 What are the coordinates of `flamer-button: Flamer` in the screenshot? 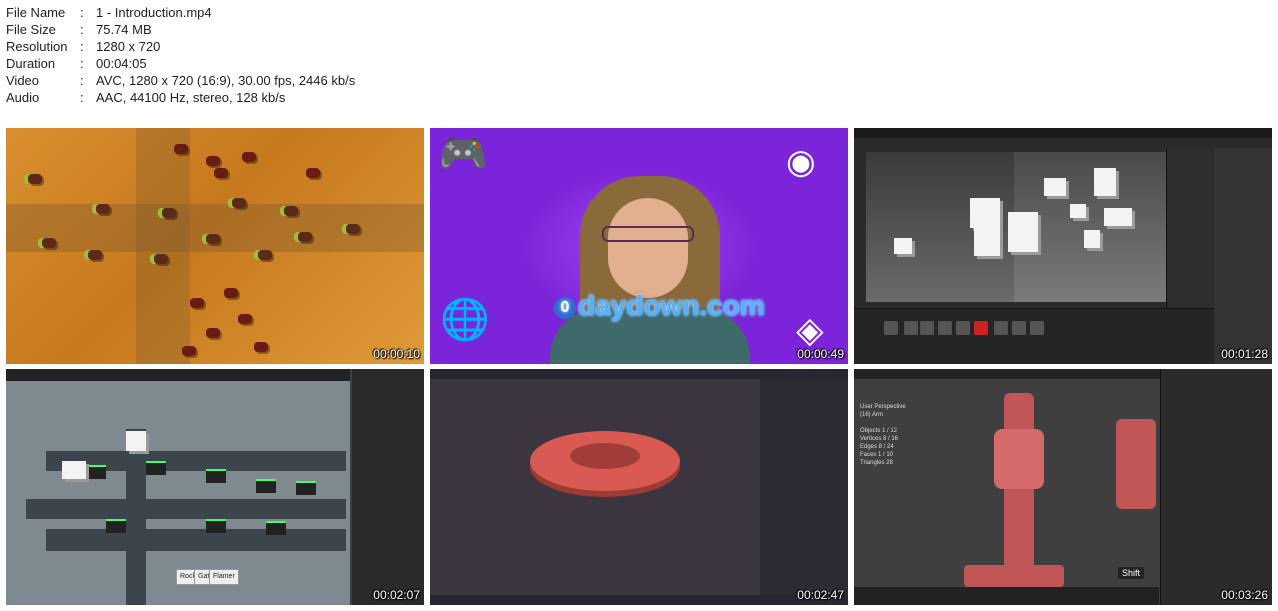 It's located at (224, 577).